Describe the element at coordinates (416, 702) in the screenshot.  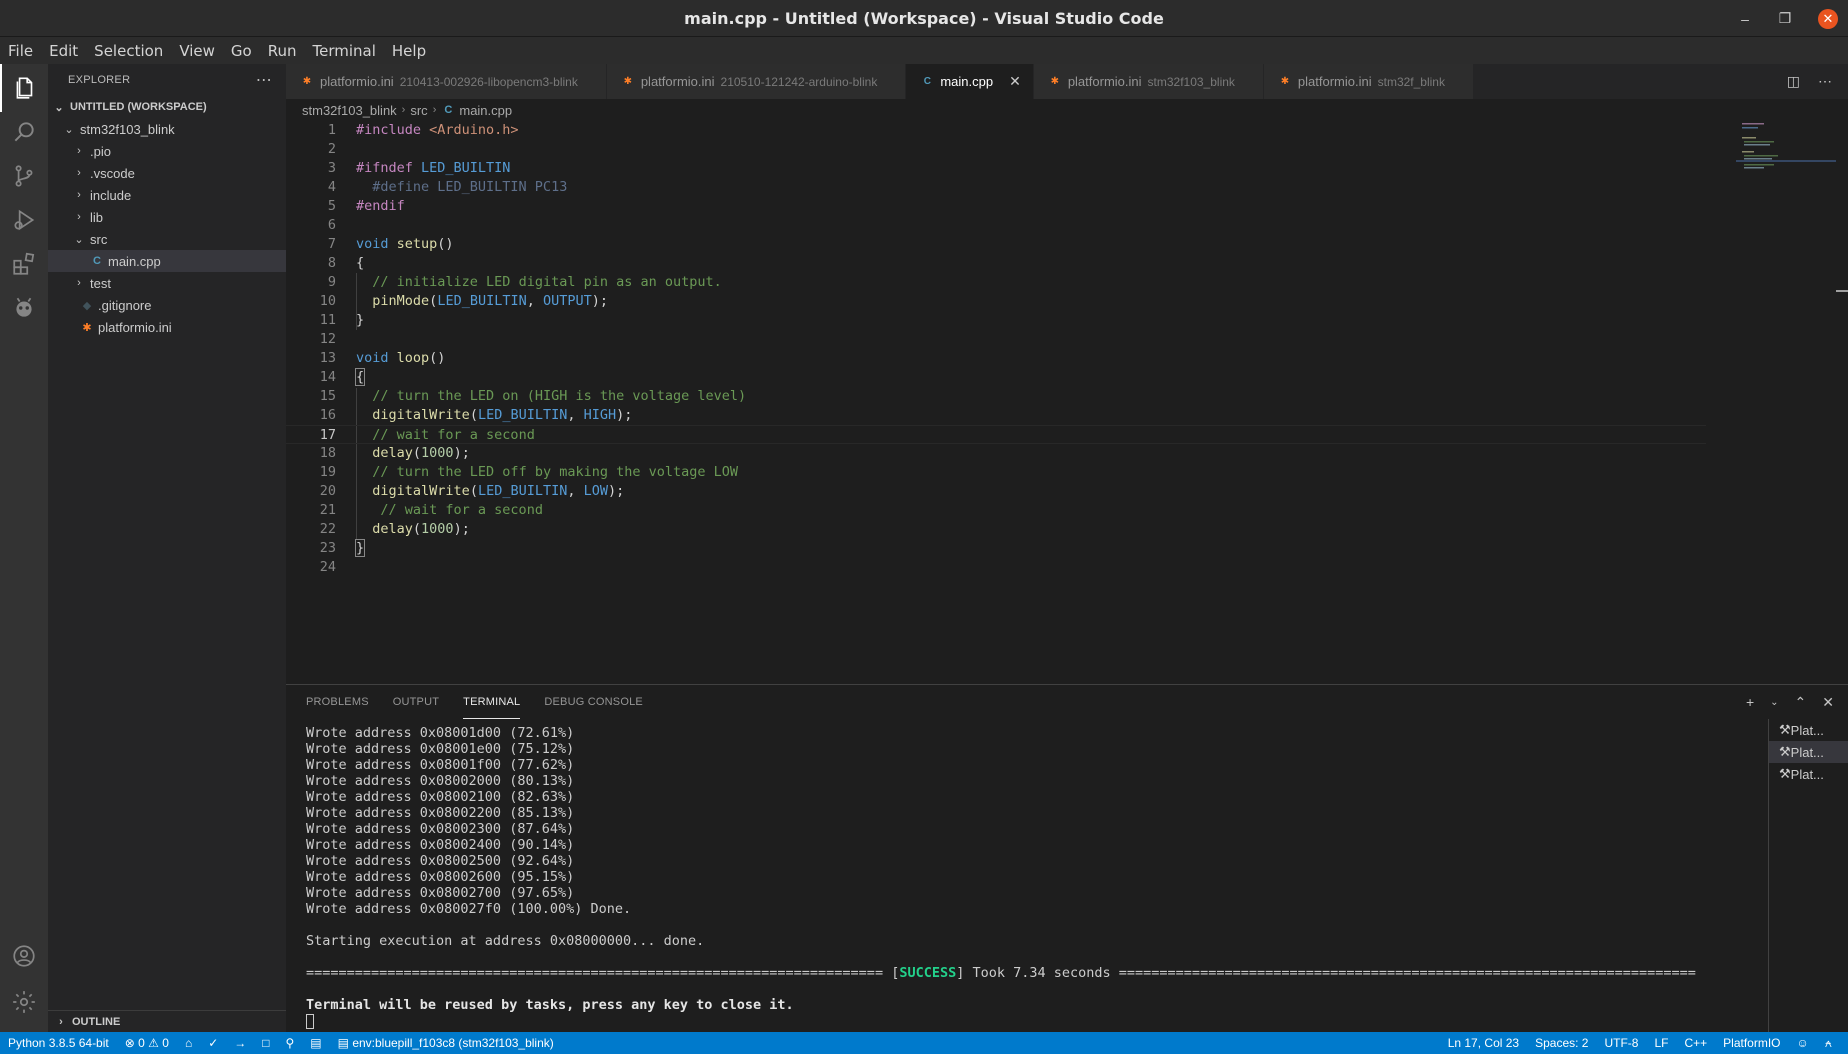
I see `panel-tab-output: OUTPUT` at that location.